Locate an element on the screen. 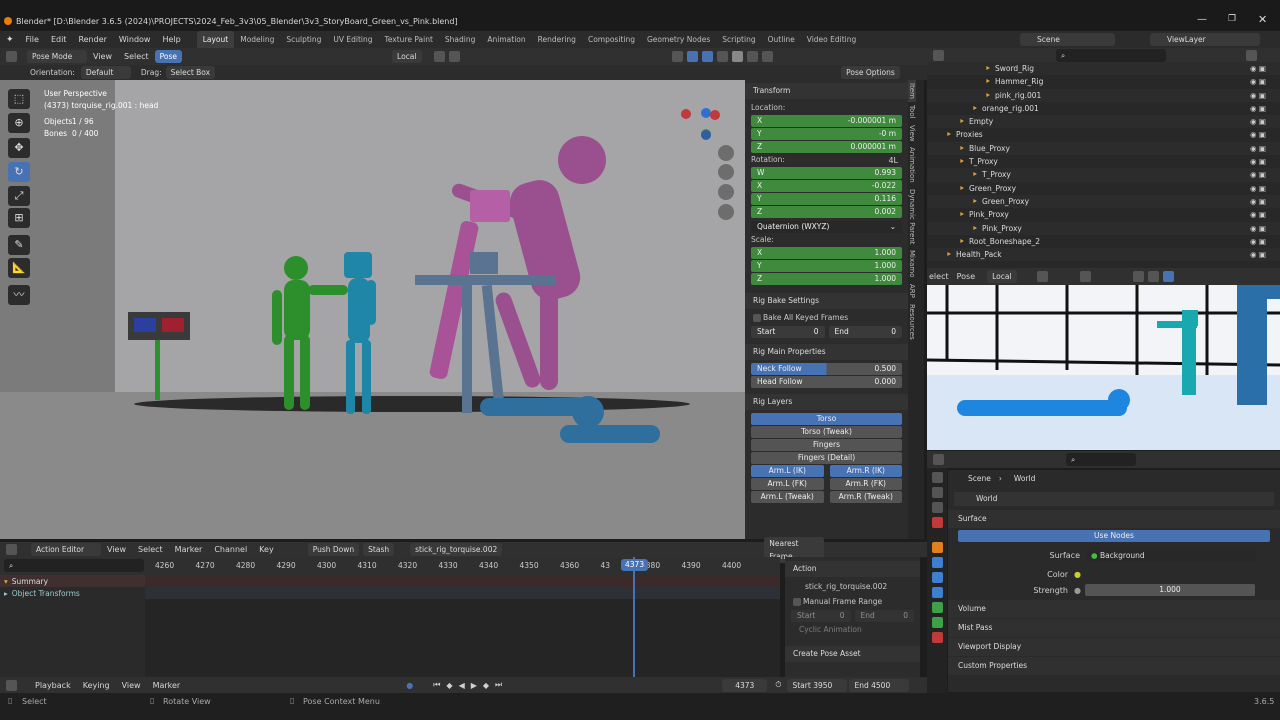 The height and width of the screenshot is (720, 1280). playhead is located at coordinates (634, 617).